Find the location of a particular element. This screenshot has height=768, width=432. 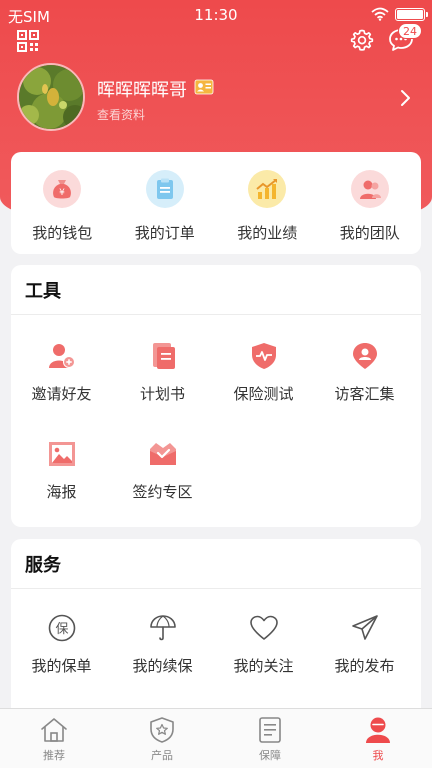

service-posts: 我的发布 is located at coordinates (364, 638).